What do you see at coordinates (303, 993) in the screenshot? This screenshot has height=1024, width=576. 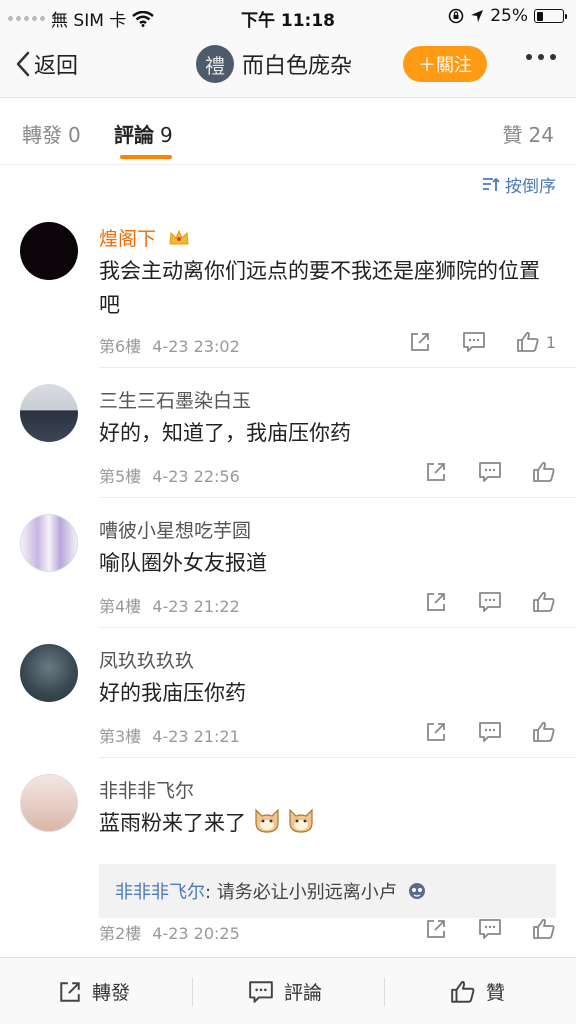 I see `comment-label: 評論` at bounding box center [303, 993].